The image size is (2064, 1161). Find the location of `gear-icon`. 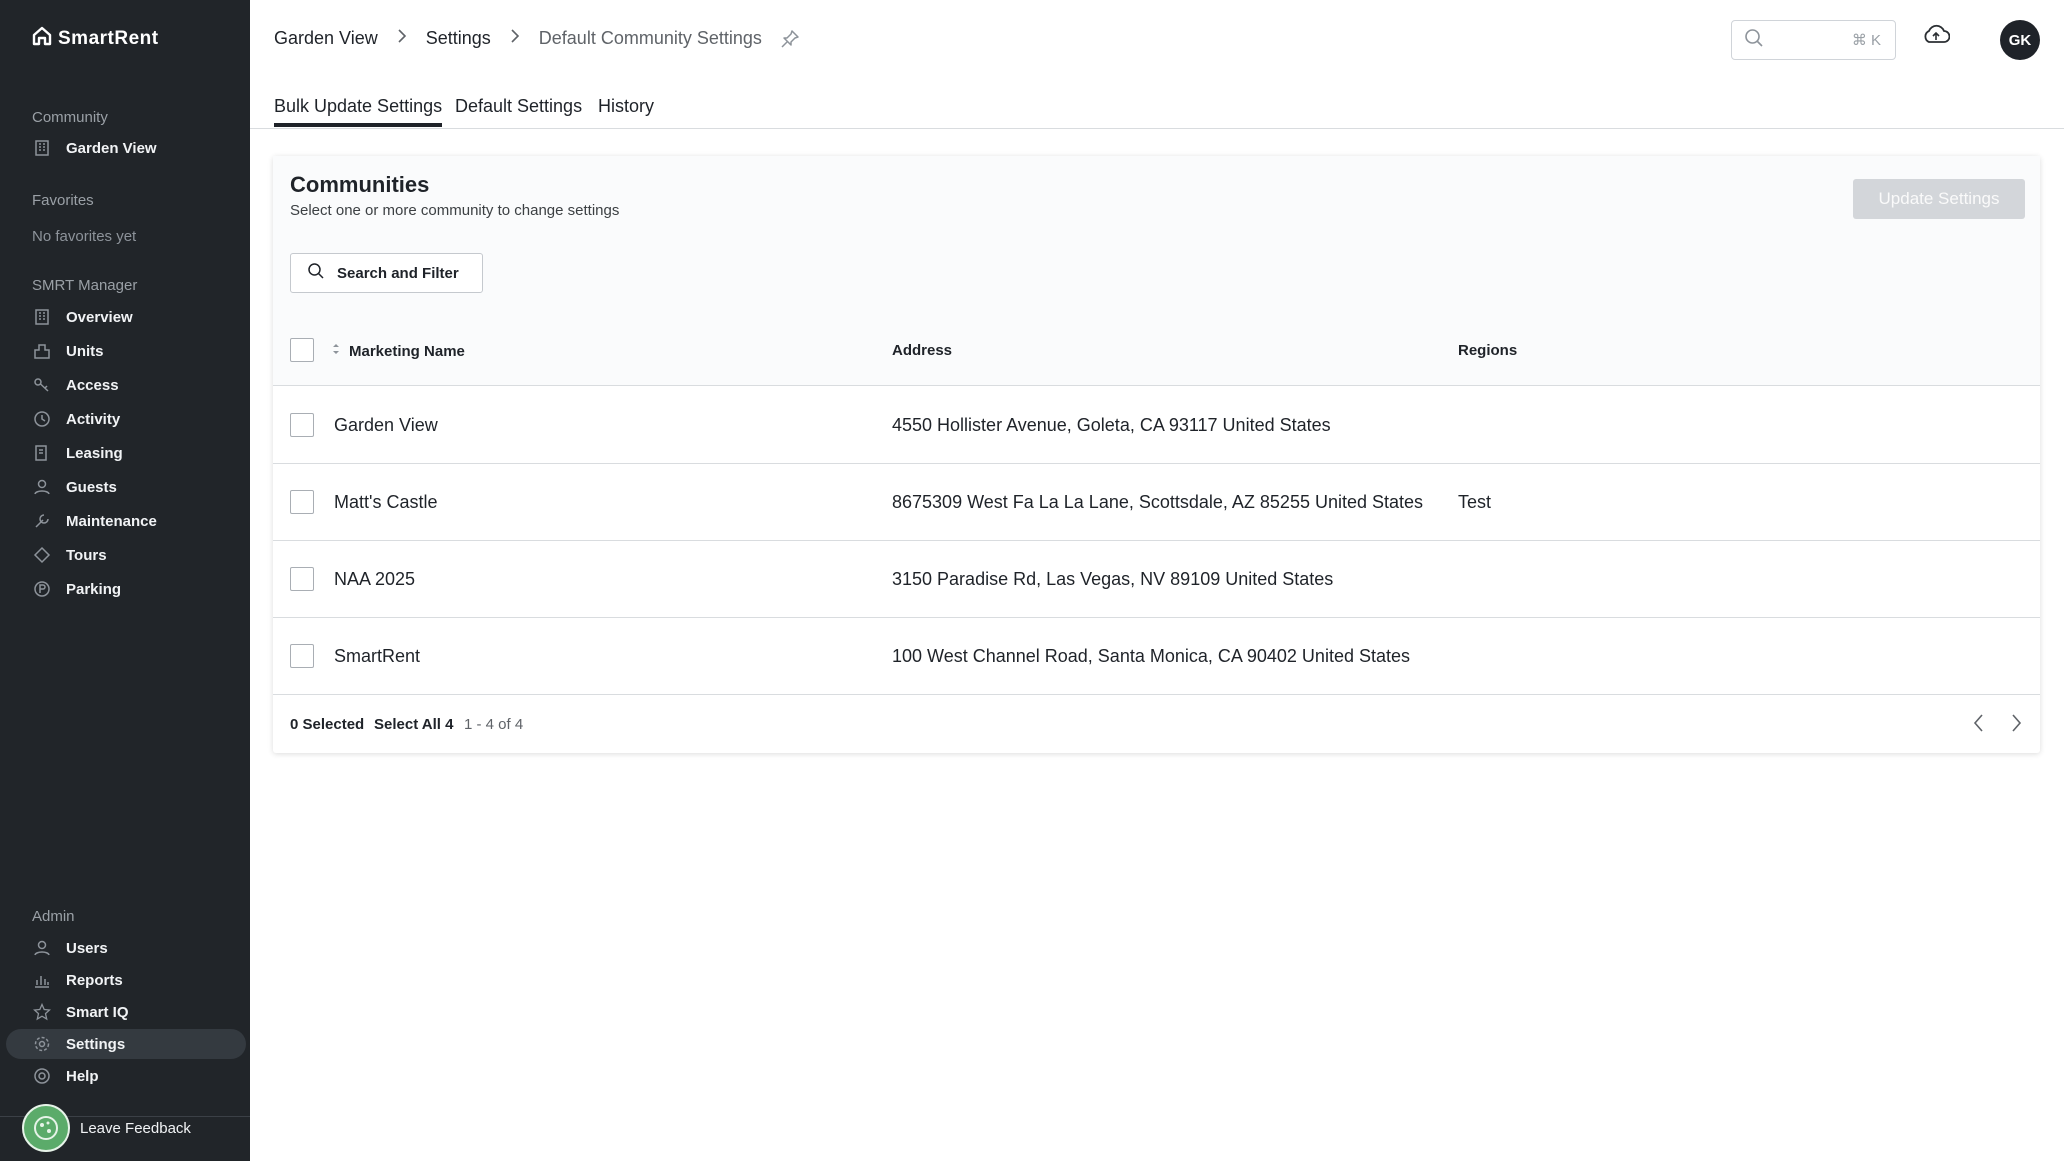

gear-icon is located at coordinates (42, 1044).